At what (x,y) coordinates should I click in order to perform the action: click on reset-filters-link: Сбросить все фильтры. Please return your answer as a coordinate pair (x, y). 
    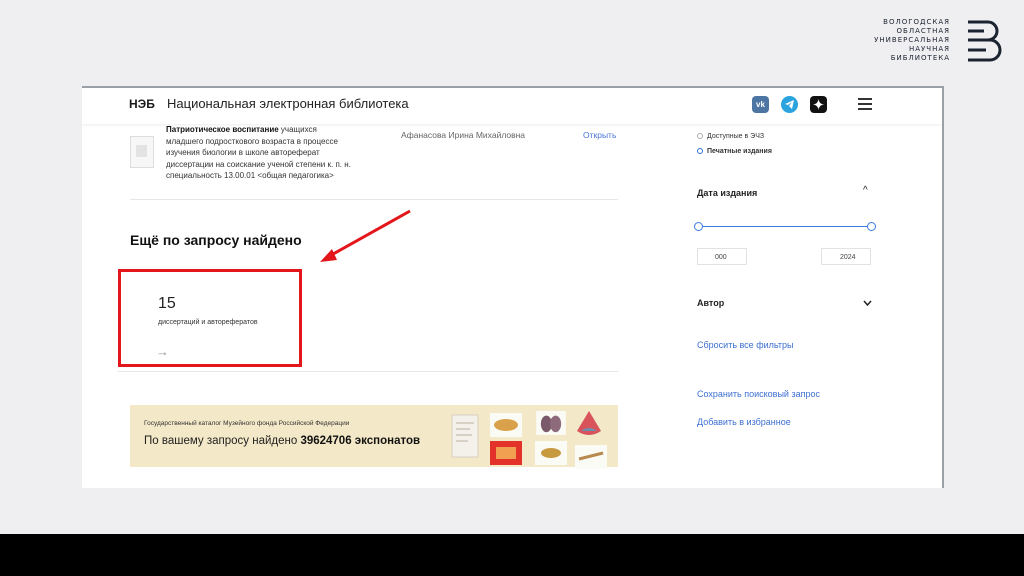
    Looking at the image, I should click on (745, 345).